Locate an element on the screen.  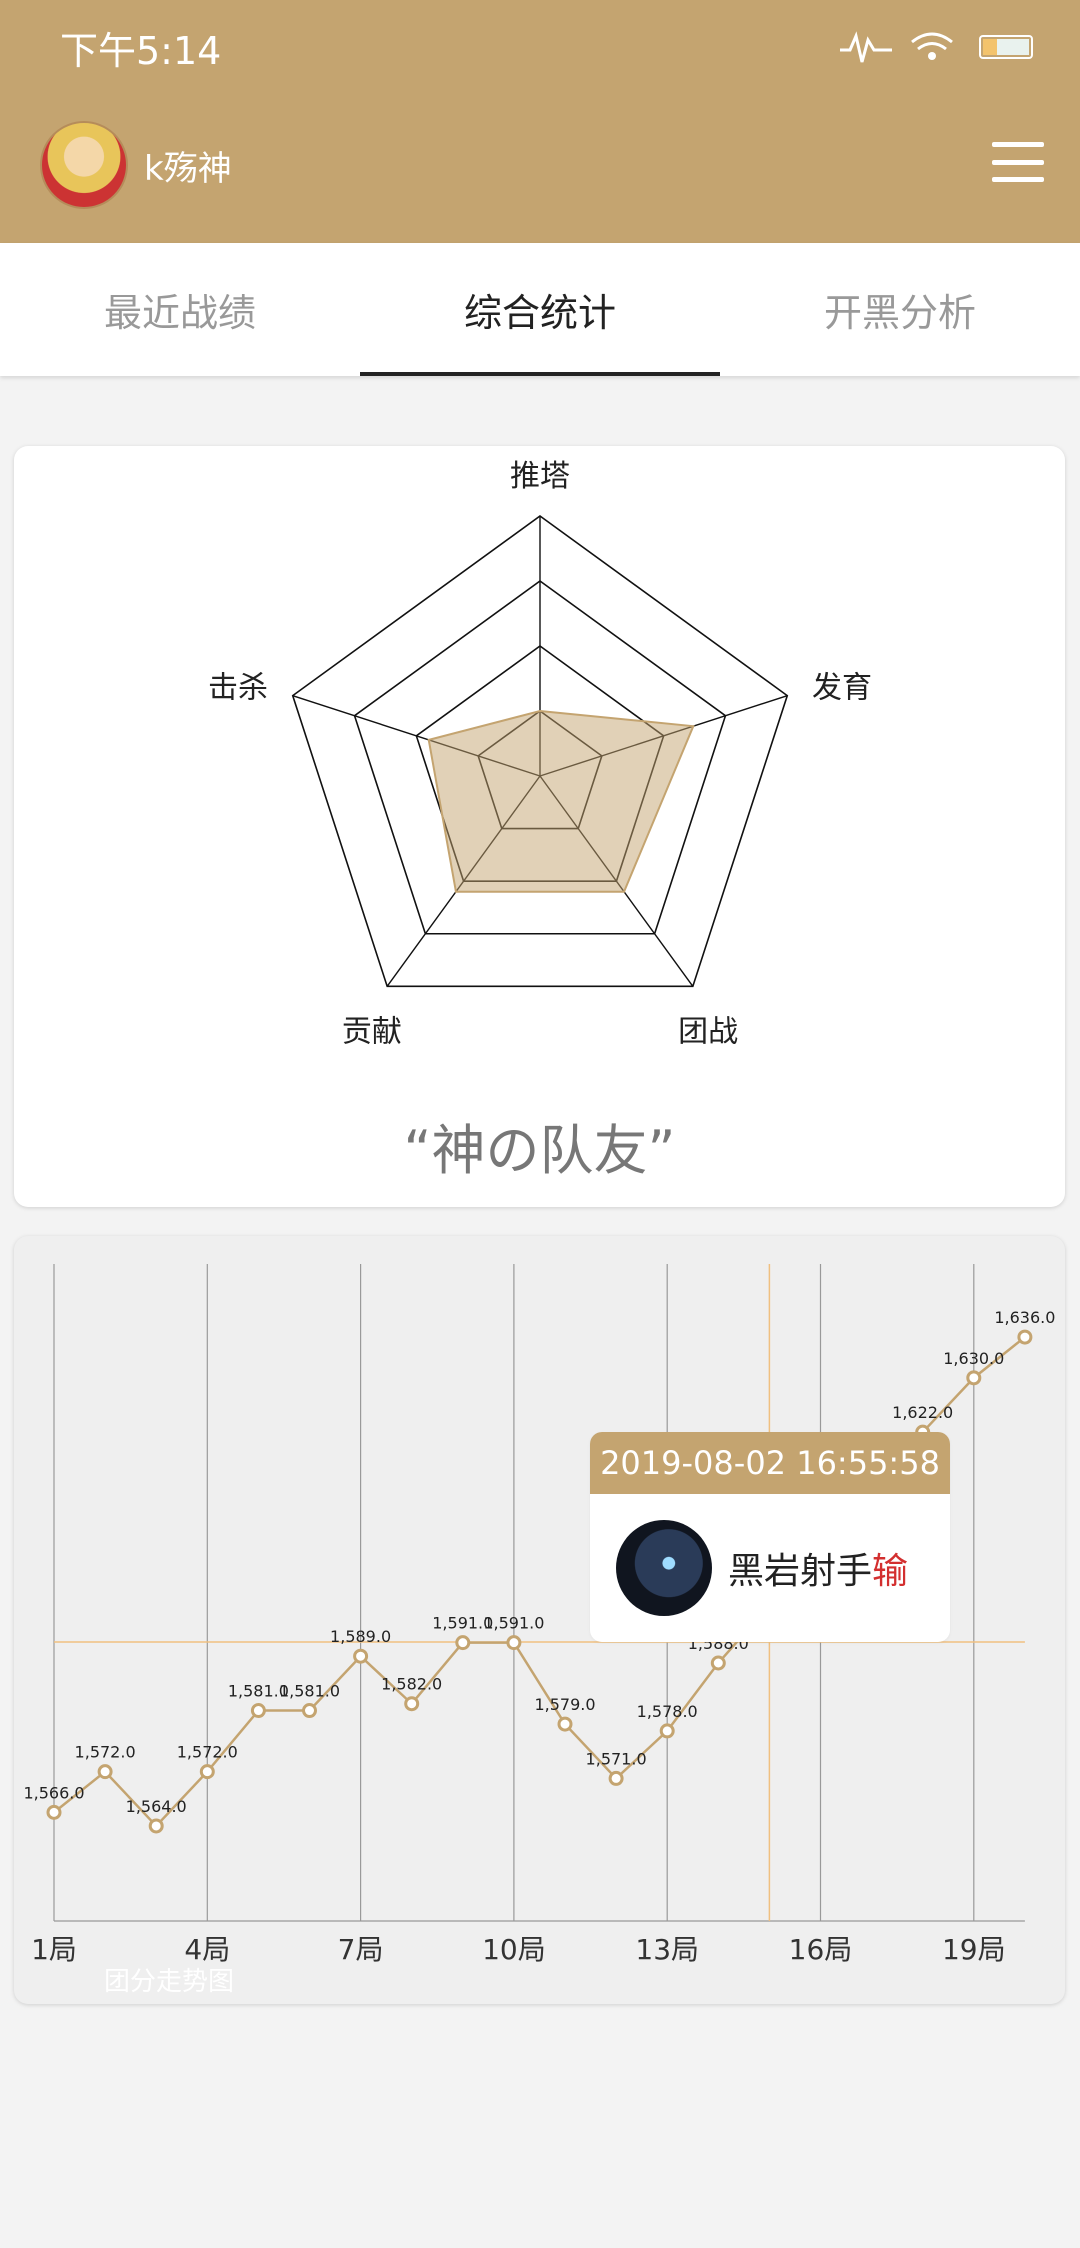
wifi-icon is located at coordinates (932, 46).